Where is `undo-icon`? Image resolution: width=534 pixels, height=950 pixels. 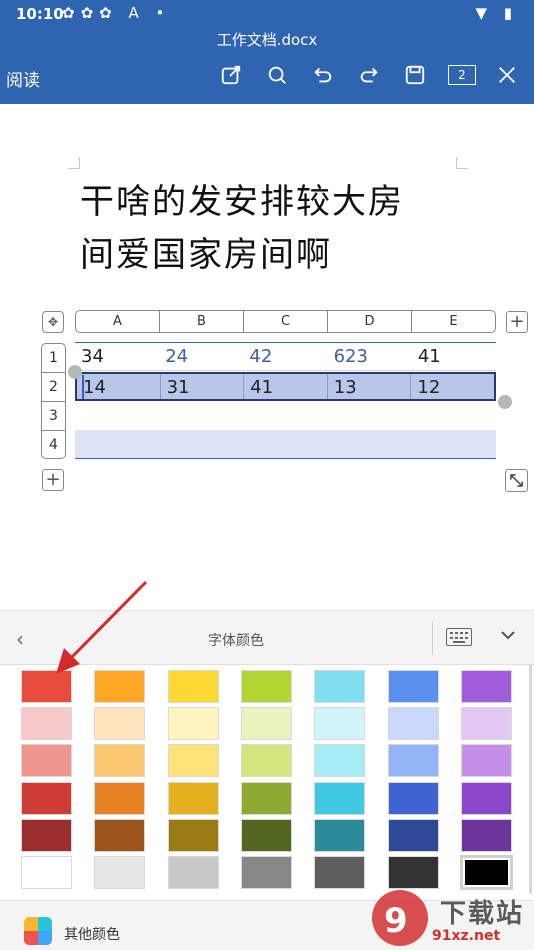 undo-icon is located at coordinates (323, 75).